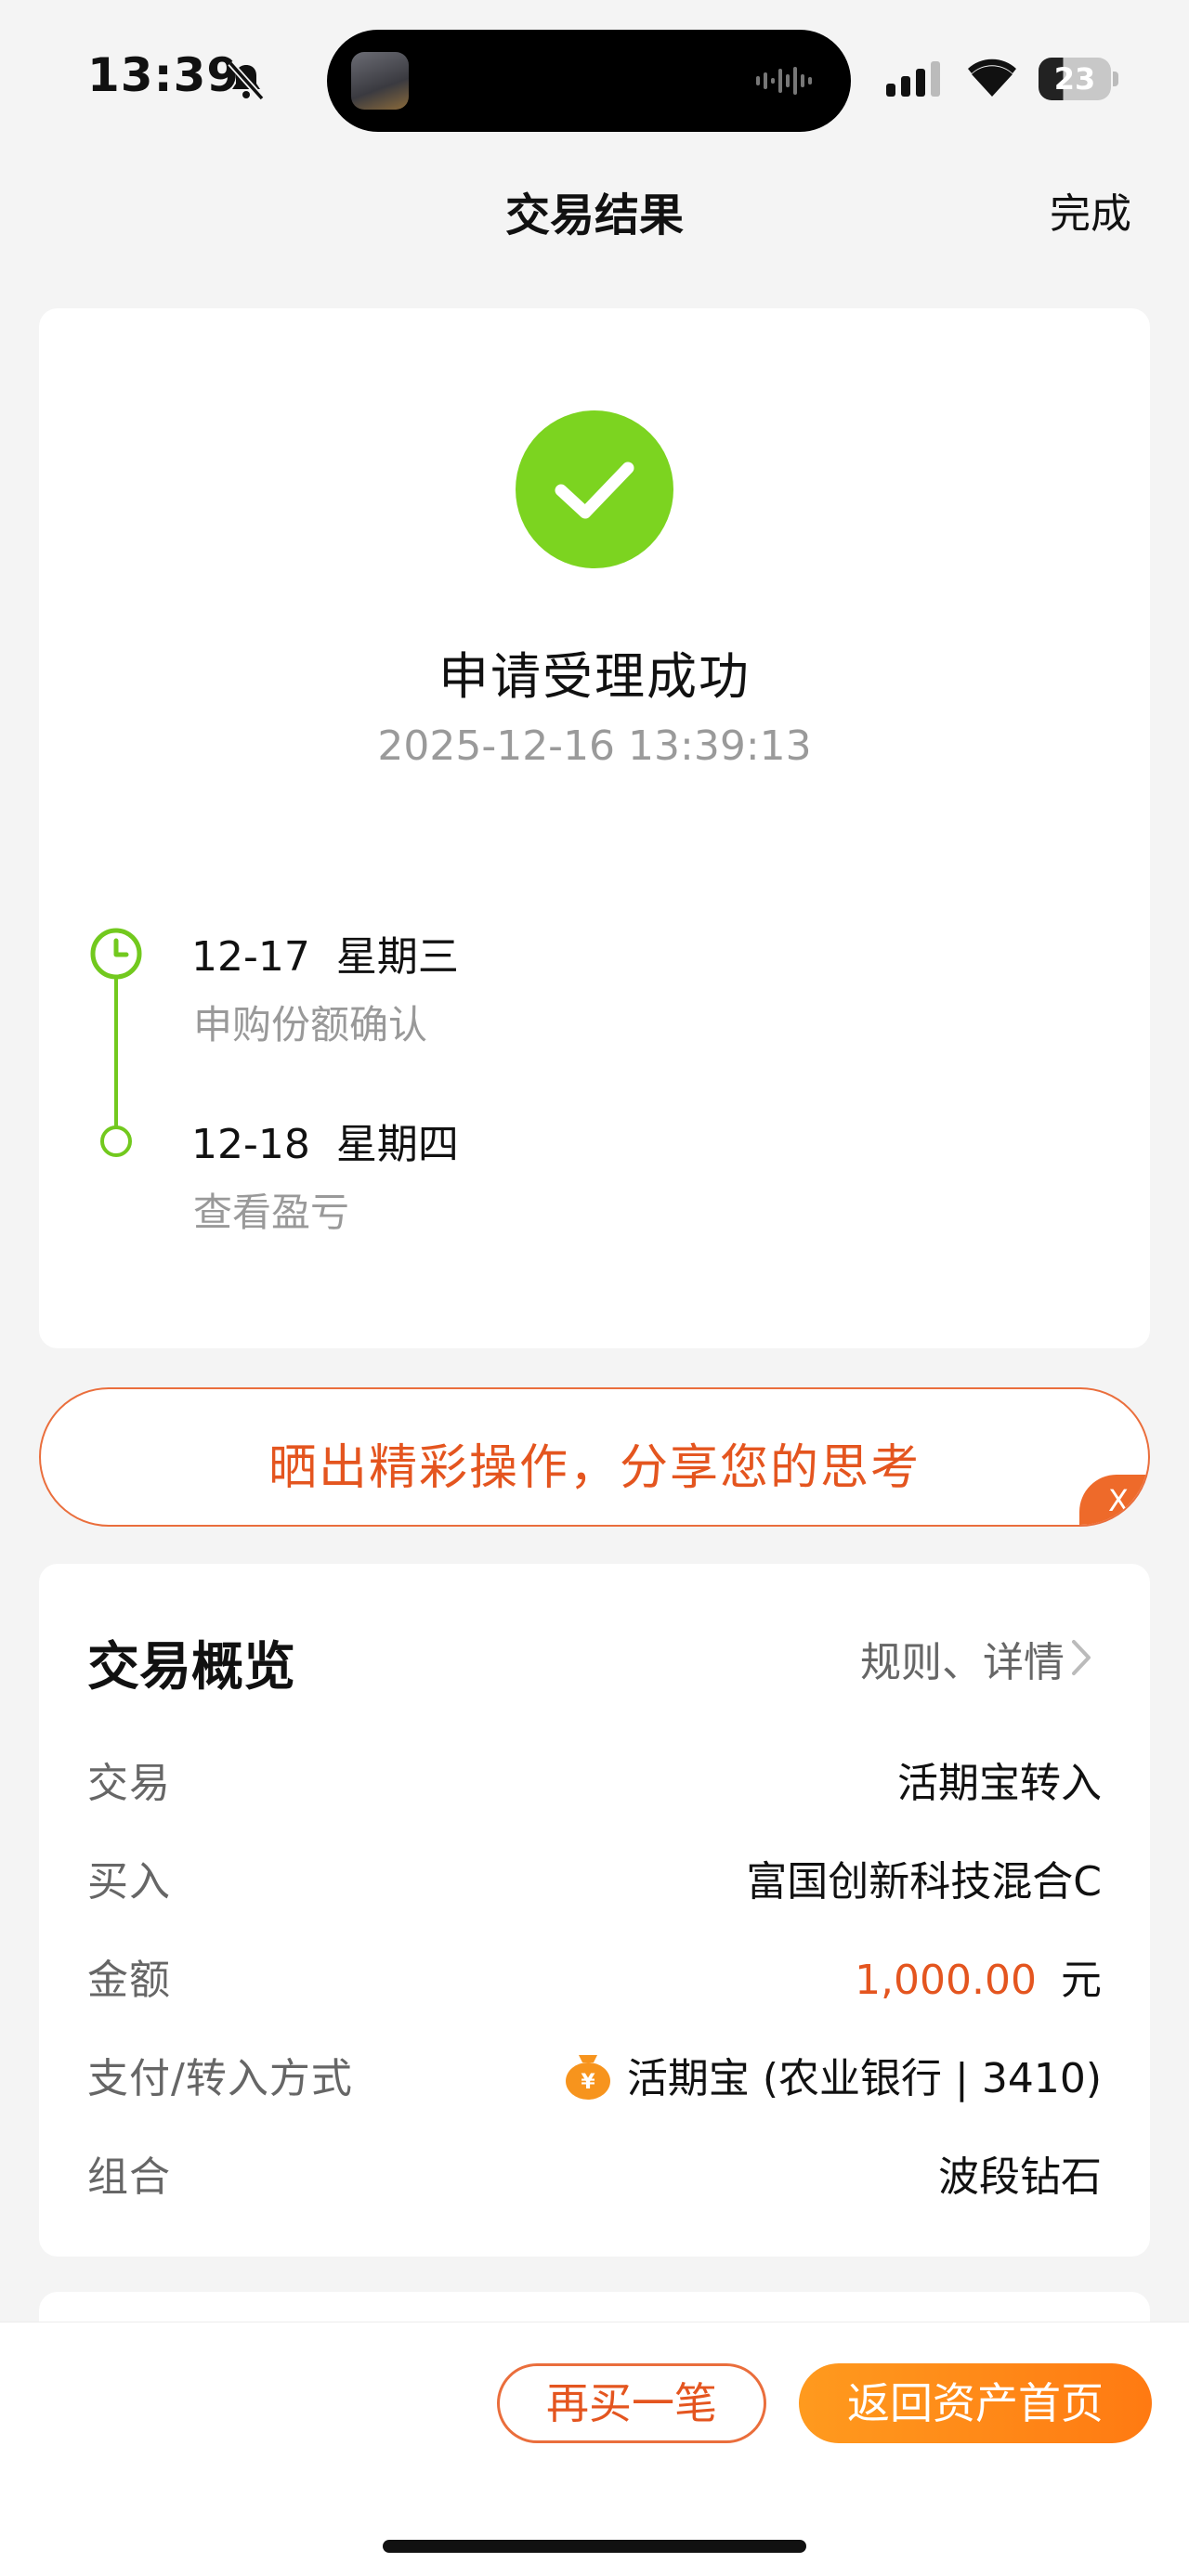  I want to click on row-label: 买入, so click(129, 1882).